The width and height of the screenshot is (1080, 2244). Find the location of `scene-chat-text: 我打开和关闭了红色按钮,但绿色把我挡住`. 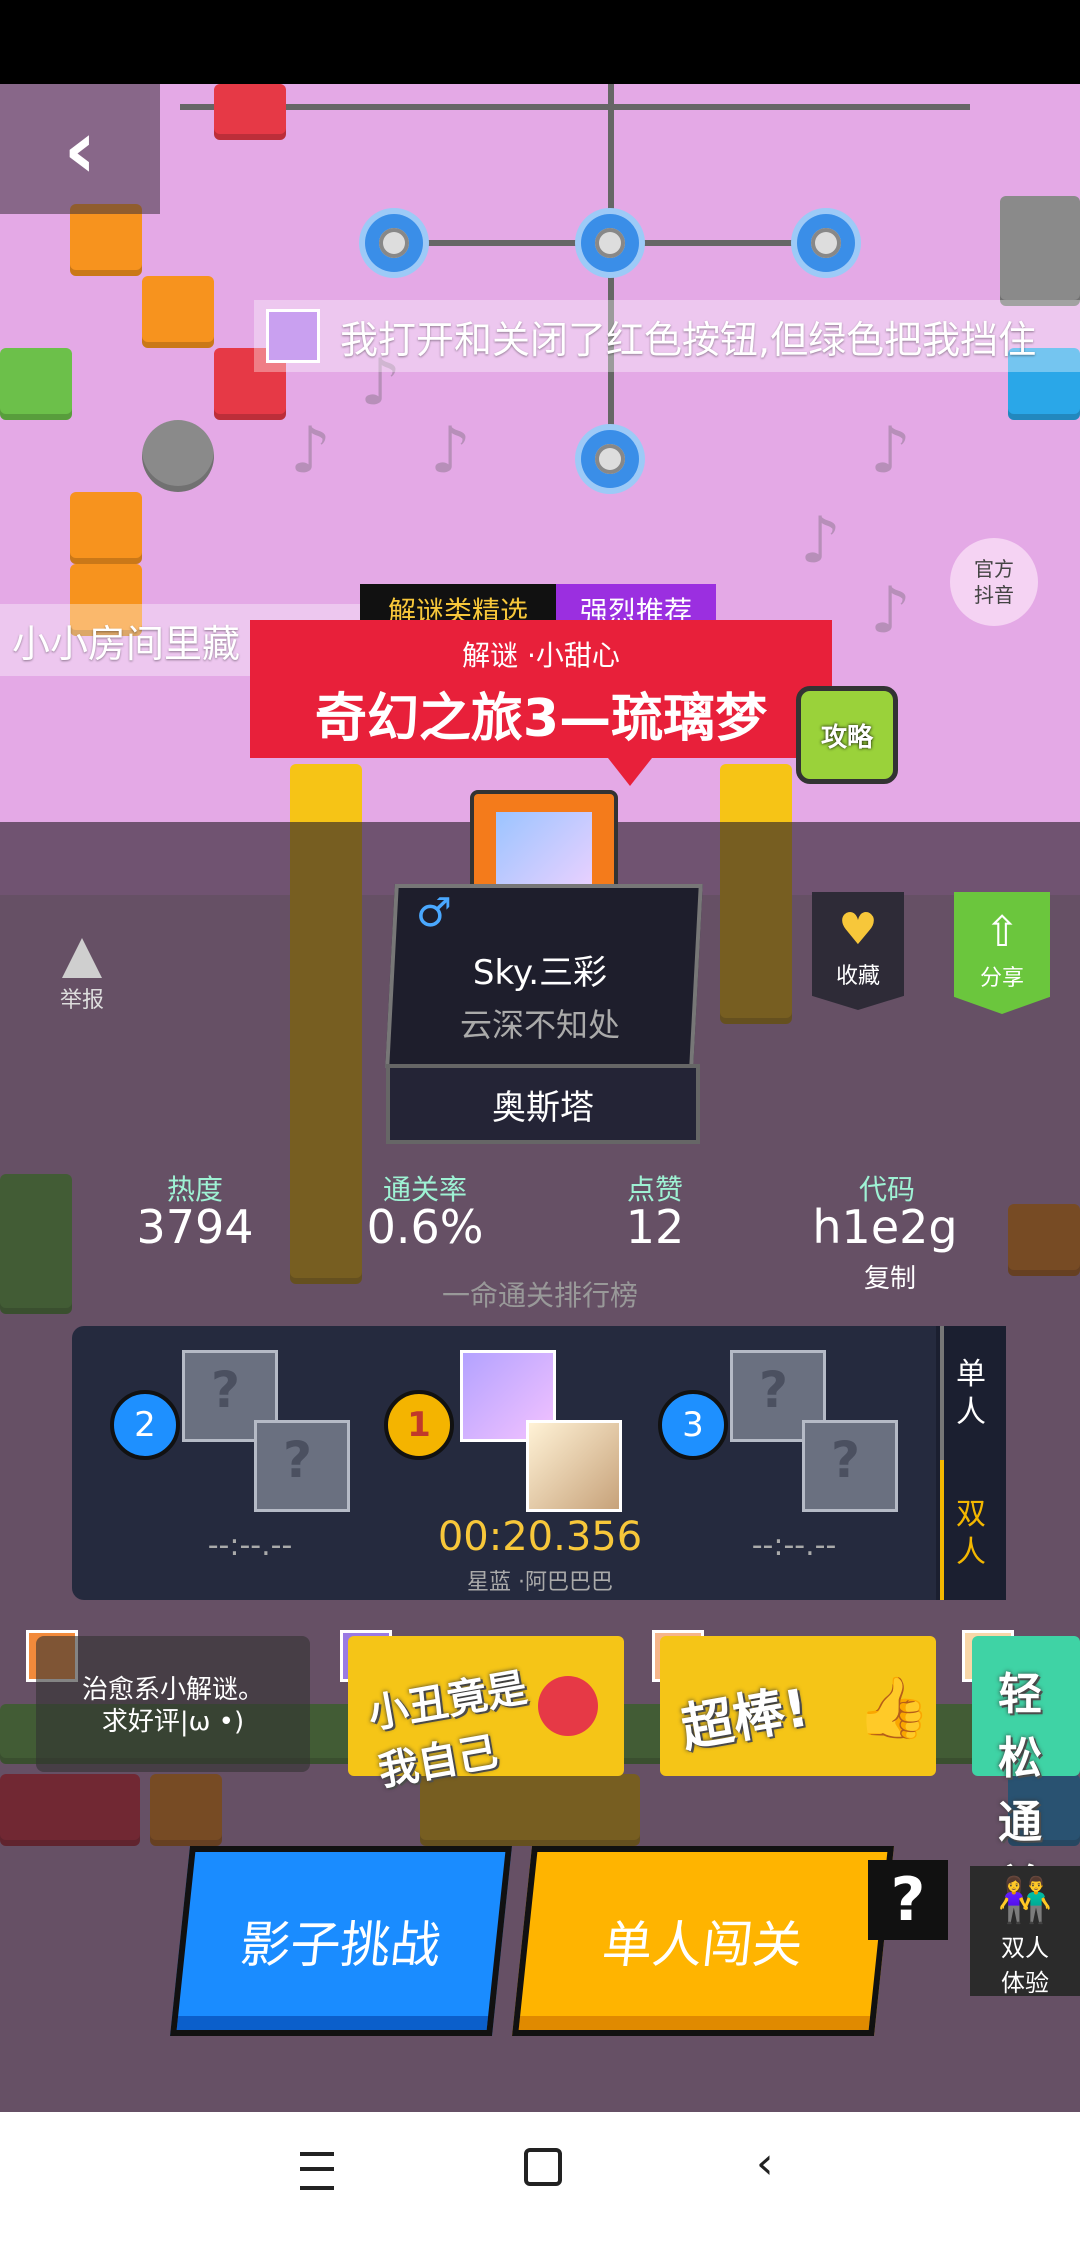

scene-chat-text: 我打开和关闭了红色按钮,但绿色把我挡住 is located at coordinates (688, 339).